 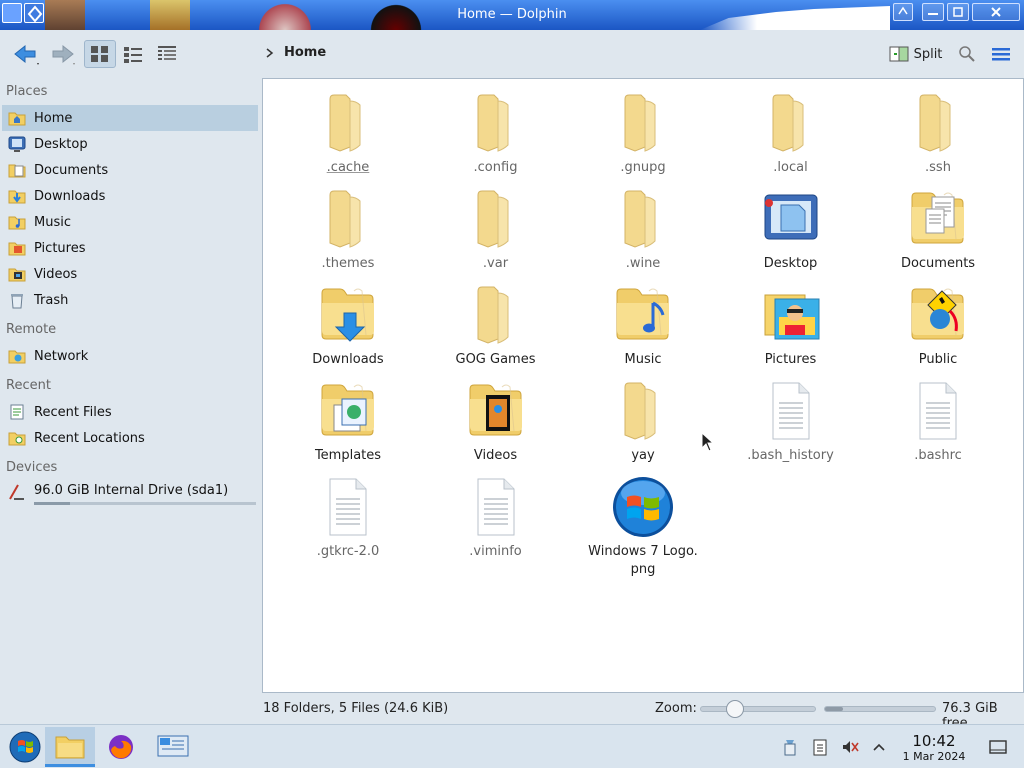 What do you see at coordinates (758, 709) in the screenshot?
I see `zoom-slider` at bounding box center [758, 709].